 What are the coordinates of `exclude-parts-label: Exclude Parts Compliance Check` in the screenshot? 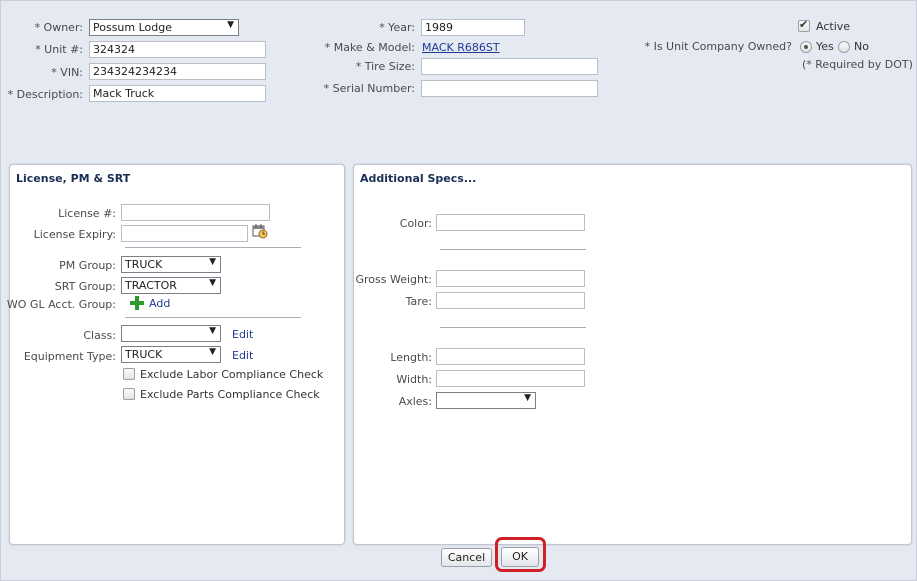 It's located at (230, 394).